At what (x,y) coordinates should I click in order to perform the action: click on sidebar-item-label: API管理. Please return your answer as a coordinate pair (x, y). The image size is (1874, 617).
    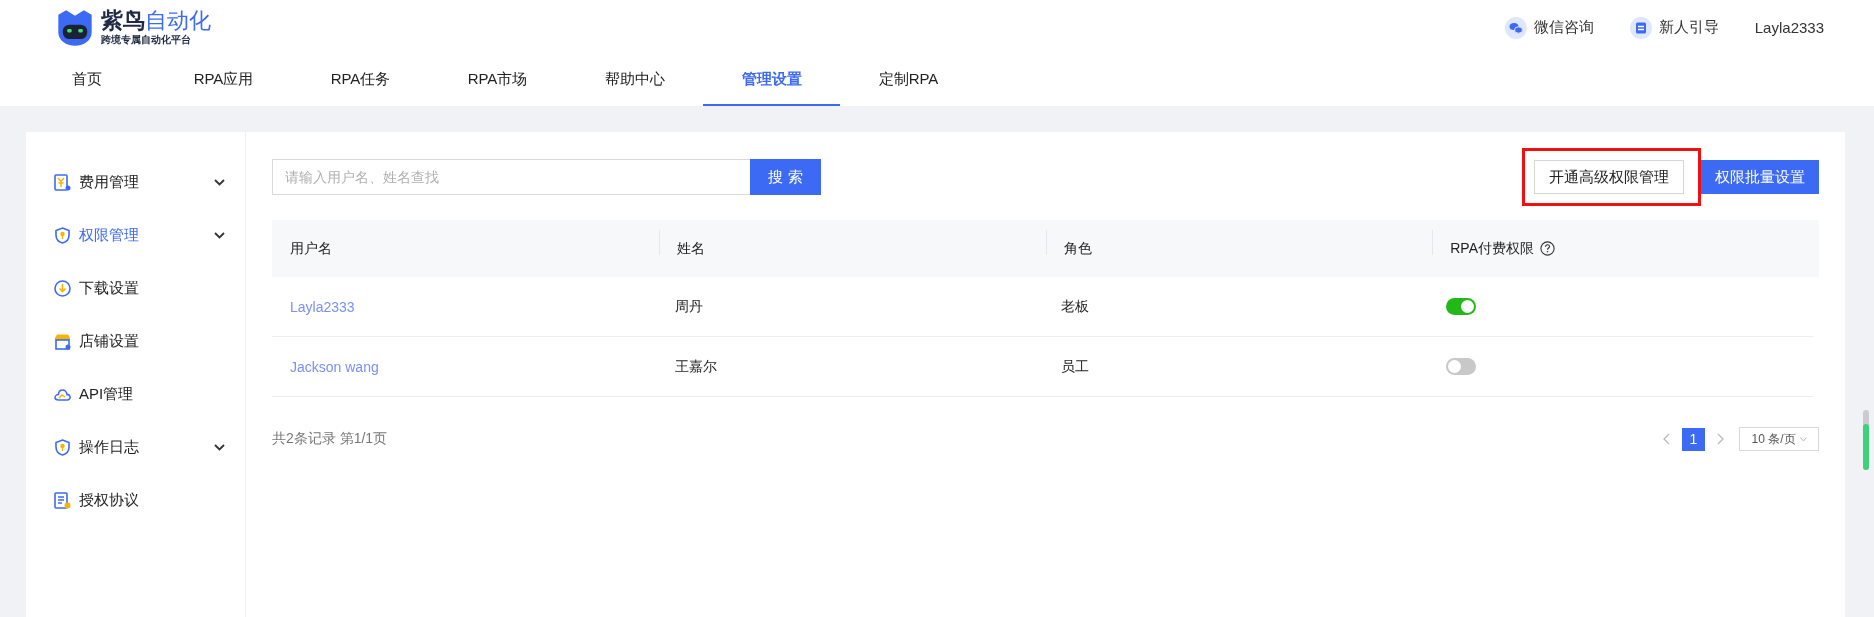
    Looking at the image, I should click on (107, 394).